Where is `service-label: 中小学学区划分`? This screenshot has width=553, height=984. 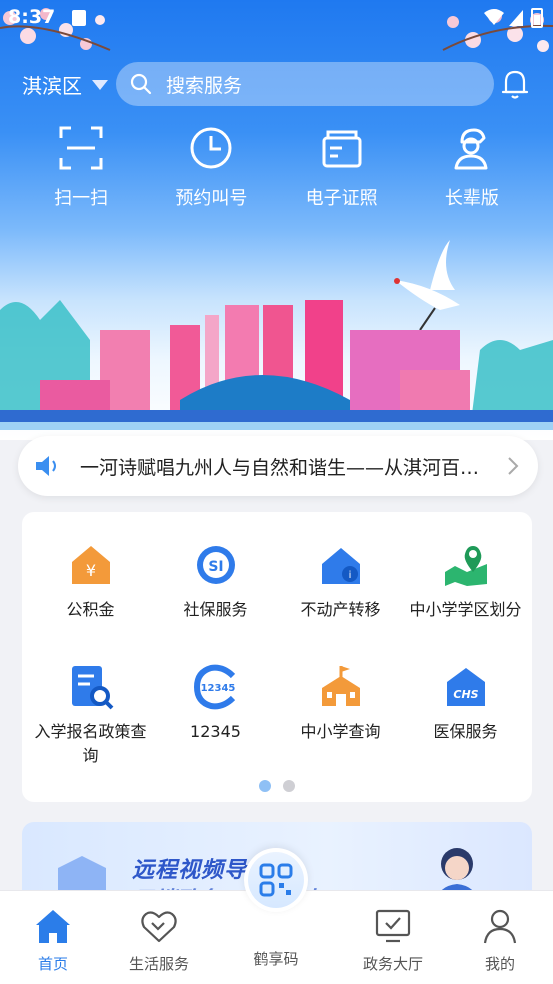
service-label: 中小学学区划分 is located at coordinates (465, 609).